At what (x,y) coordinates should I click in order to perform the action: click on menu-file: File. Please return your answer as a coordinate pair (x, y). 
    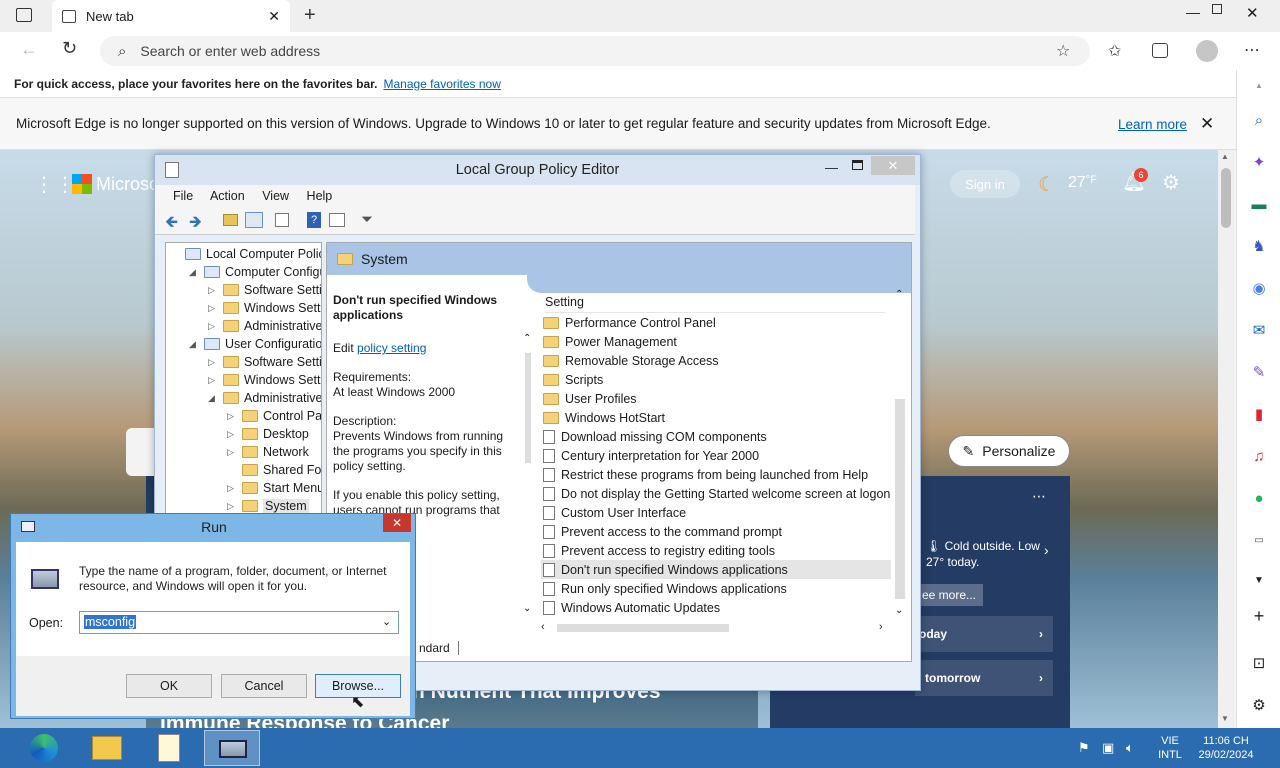
    Looking at the image, I should click on (183, 196).